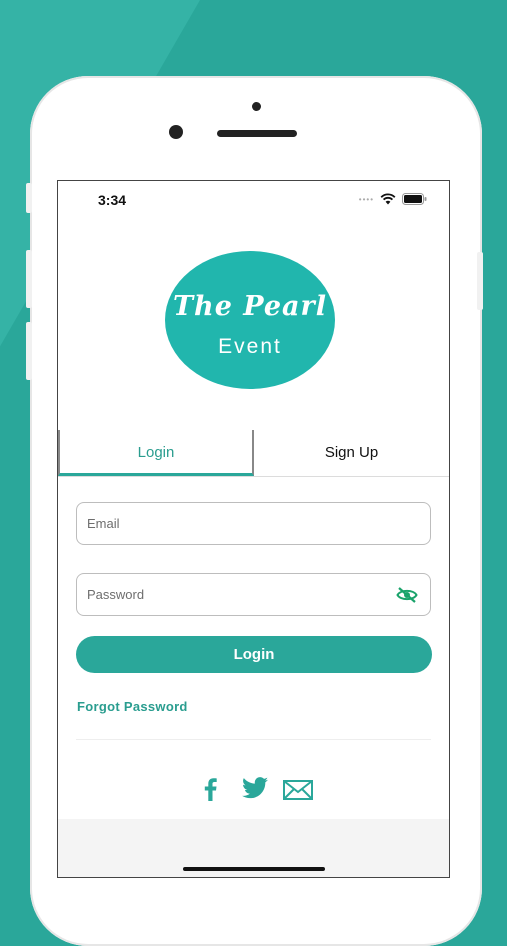  What do you see at coordinates (29, 198) in the screenshot?
I see `phone-mute-switch` at bounding box center [29, 198].